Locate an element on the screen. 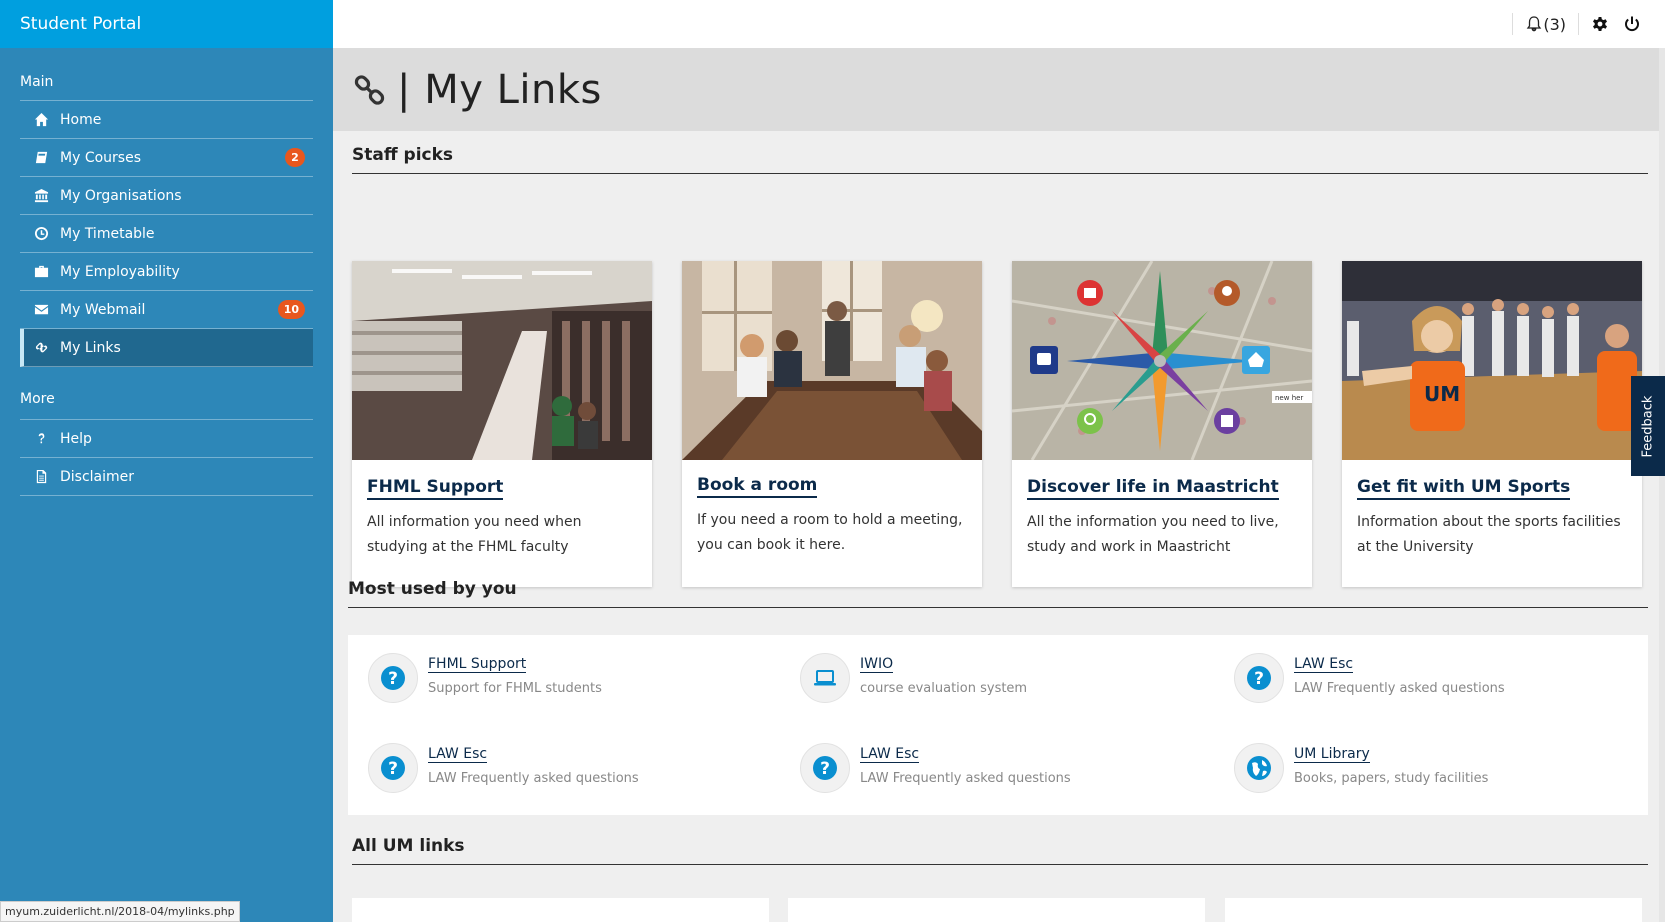 This screenshot has height=922, width=1665. sports-photo: UM is located at coordinates (1492, 360).